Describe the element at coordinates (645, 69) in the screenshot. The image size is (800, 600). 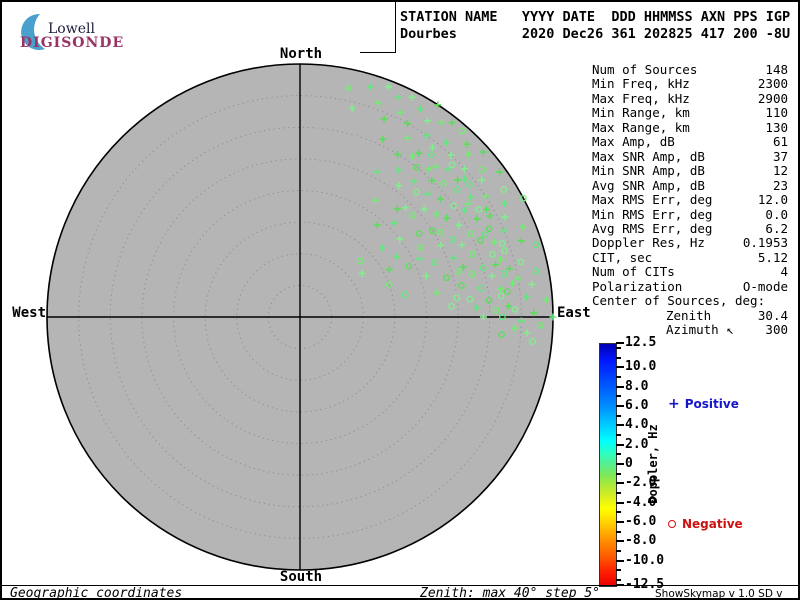
I see `stat-label: Num of Sources` at that location.